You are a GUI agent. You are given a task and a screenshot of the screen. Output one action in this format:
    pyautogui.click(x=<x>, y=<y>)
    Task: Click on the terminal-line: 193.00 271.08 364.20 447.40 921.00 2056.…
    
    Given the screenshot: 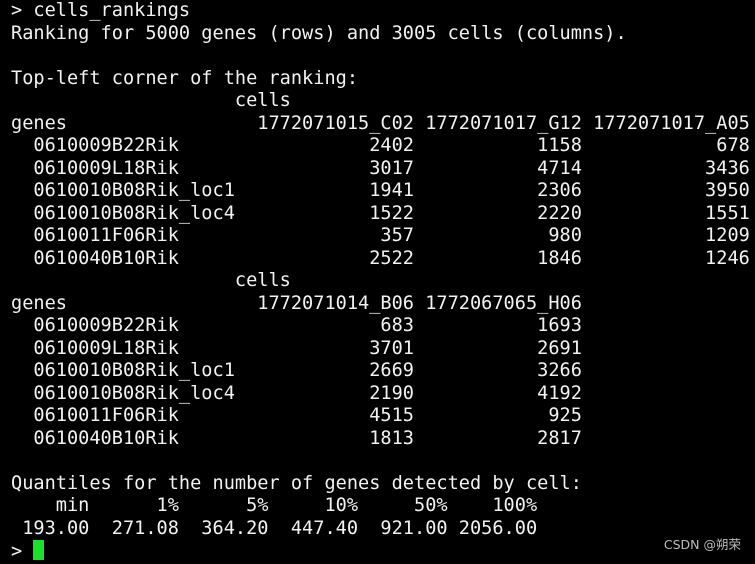 What is the action you would take?
    pyautogui.click(x=280, y=528)
    